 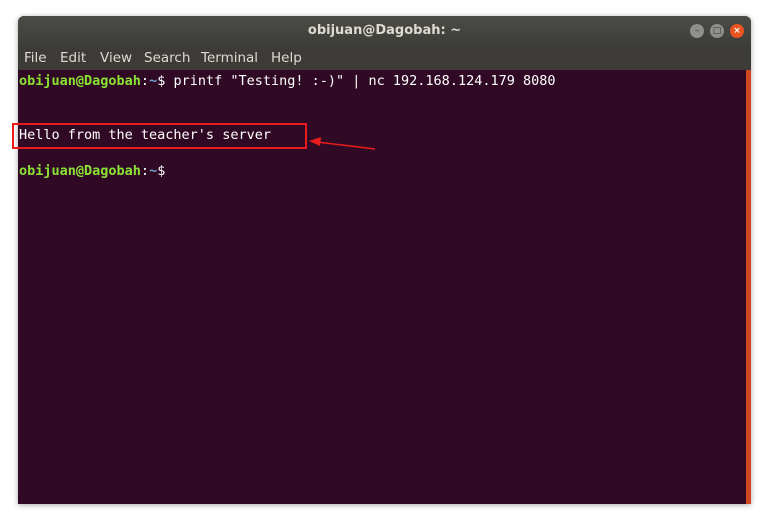 I want to click on close-icon: ×, so click(x=737, y=31).